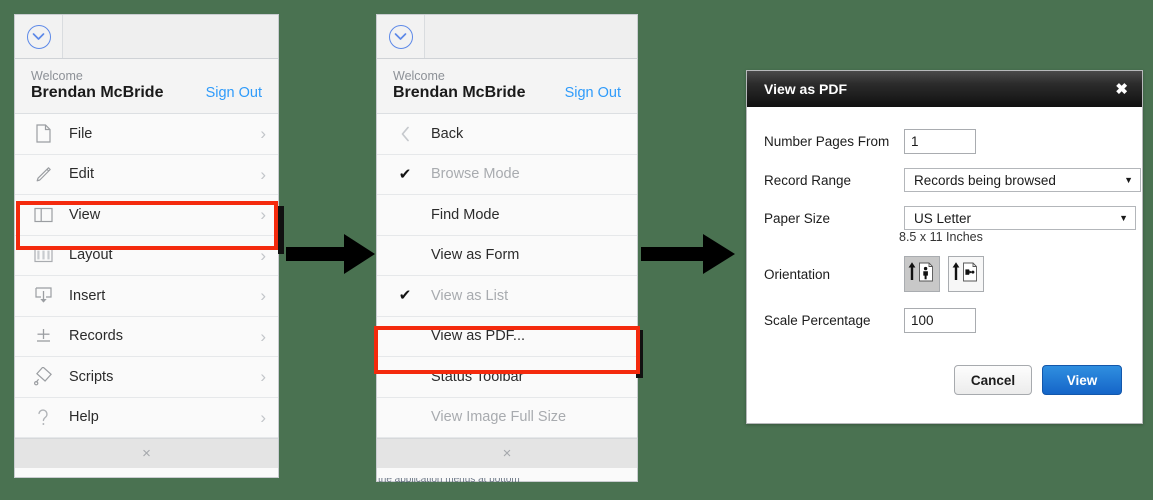  Describe the element at coordinates (97, 92) in the screenshot. I see `panel1-user-name: Brendan McBride` at that location.